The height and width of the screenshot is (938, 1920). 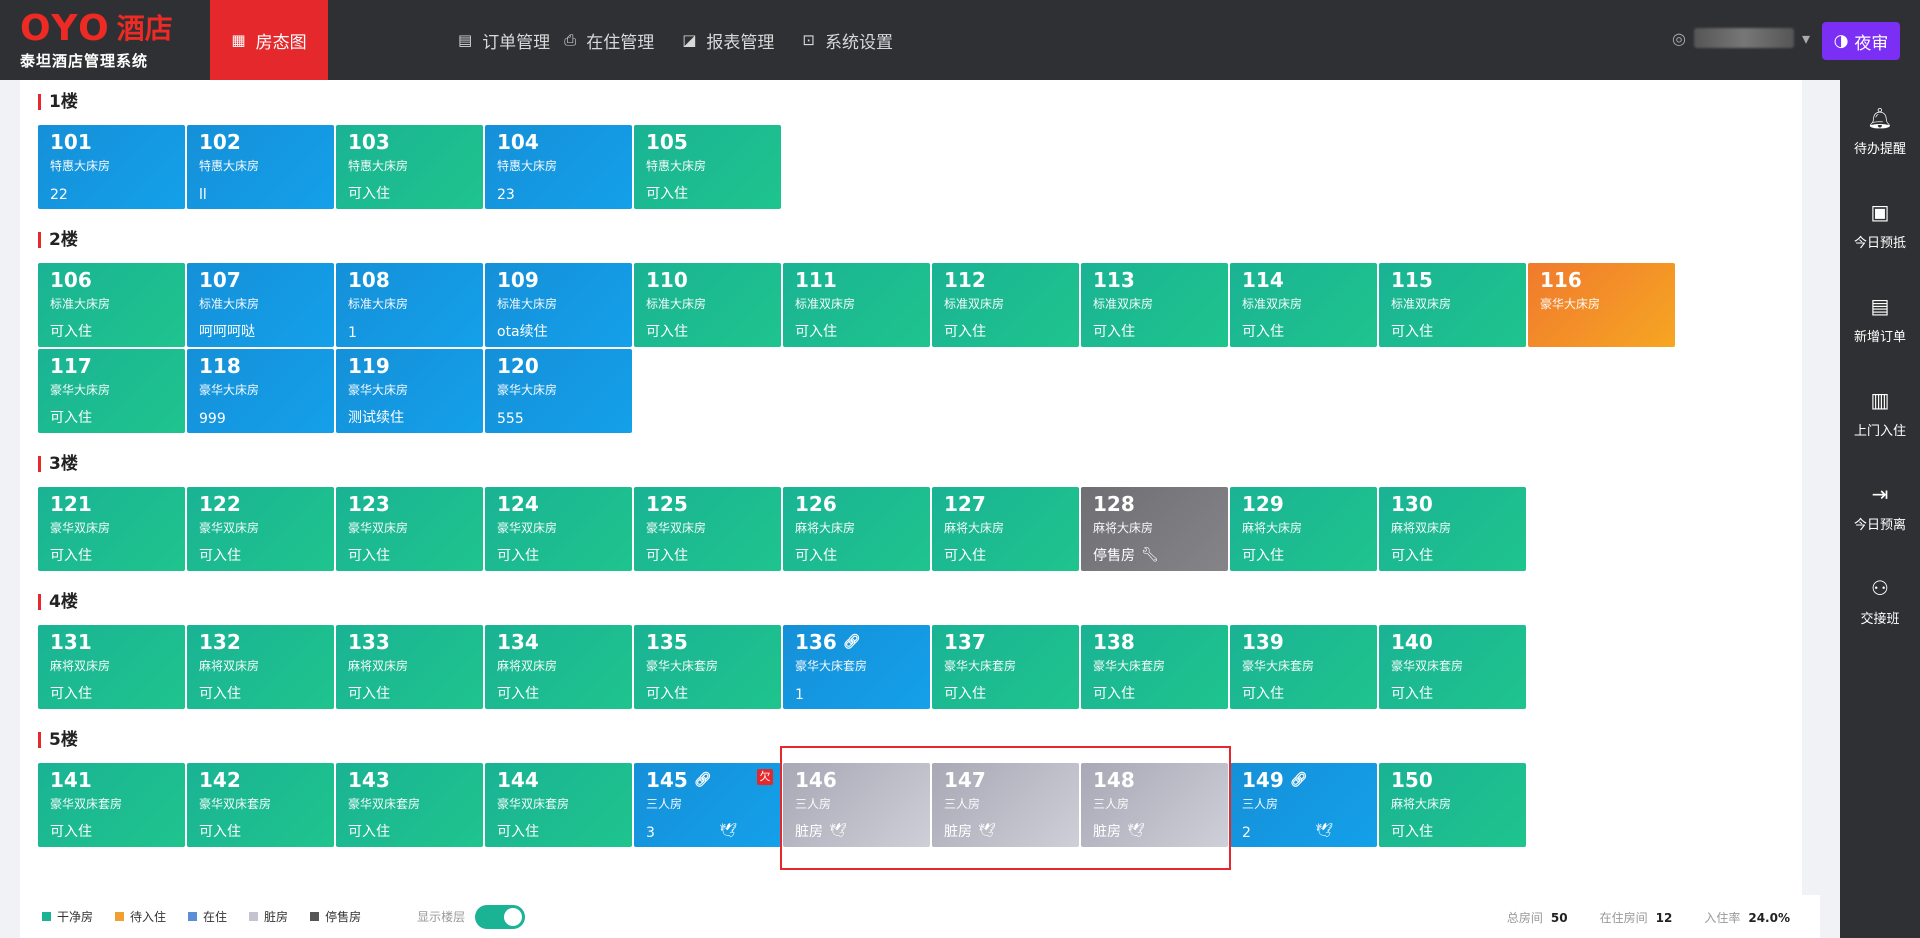 What do you see at coordinates (220, 504) in the screenshot?
I see `room-number-text: 122` at bounding box center [220, 504].